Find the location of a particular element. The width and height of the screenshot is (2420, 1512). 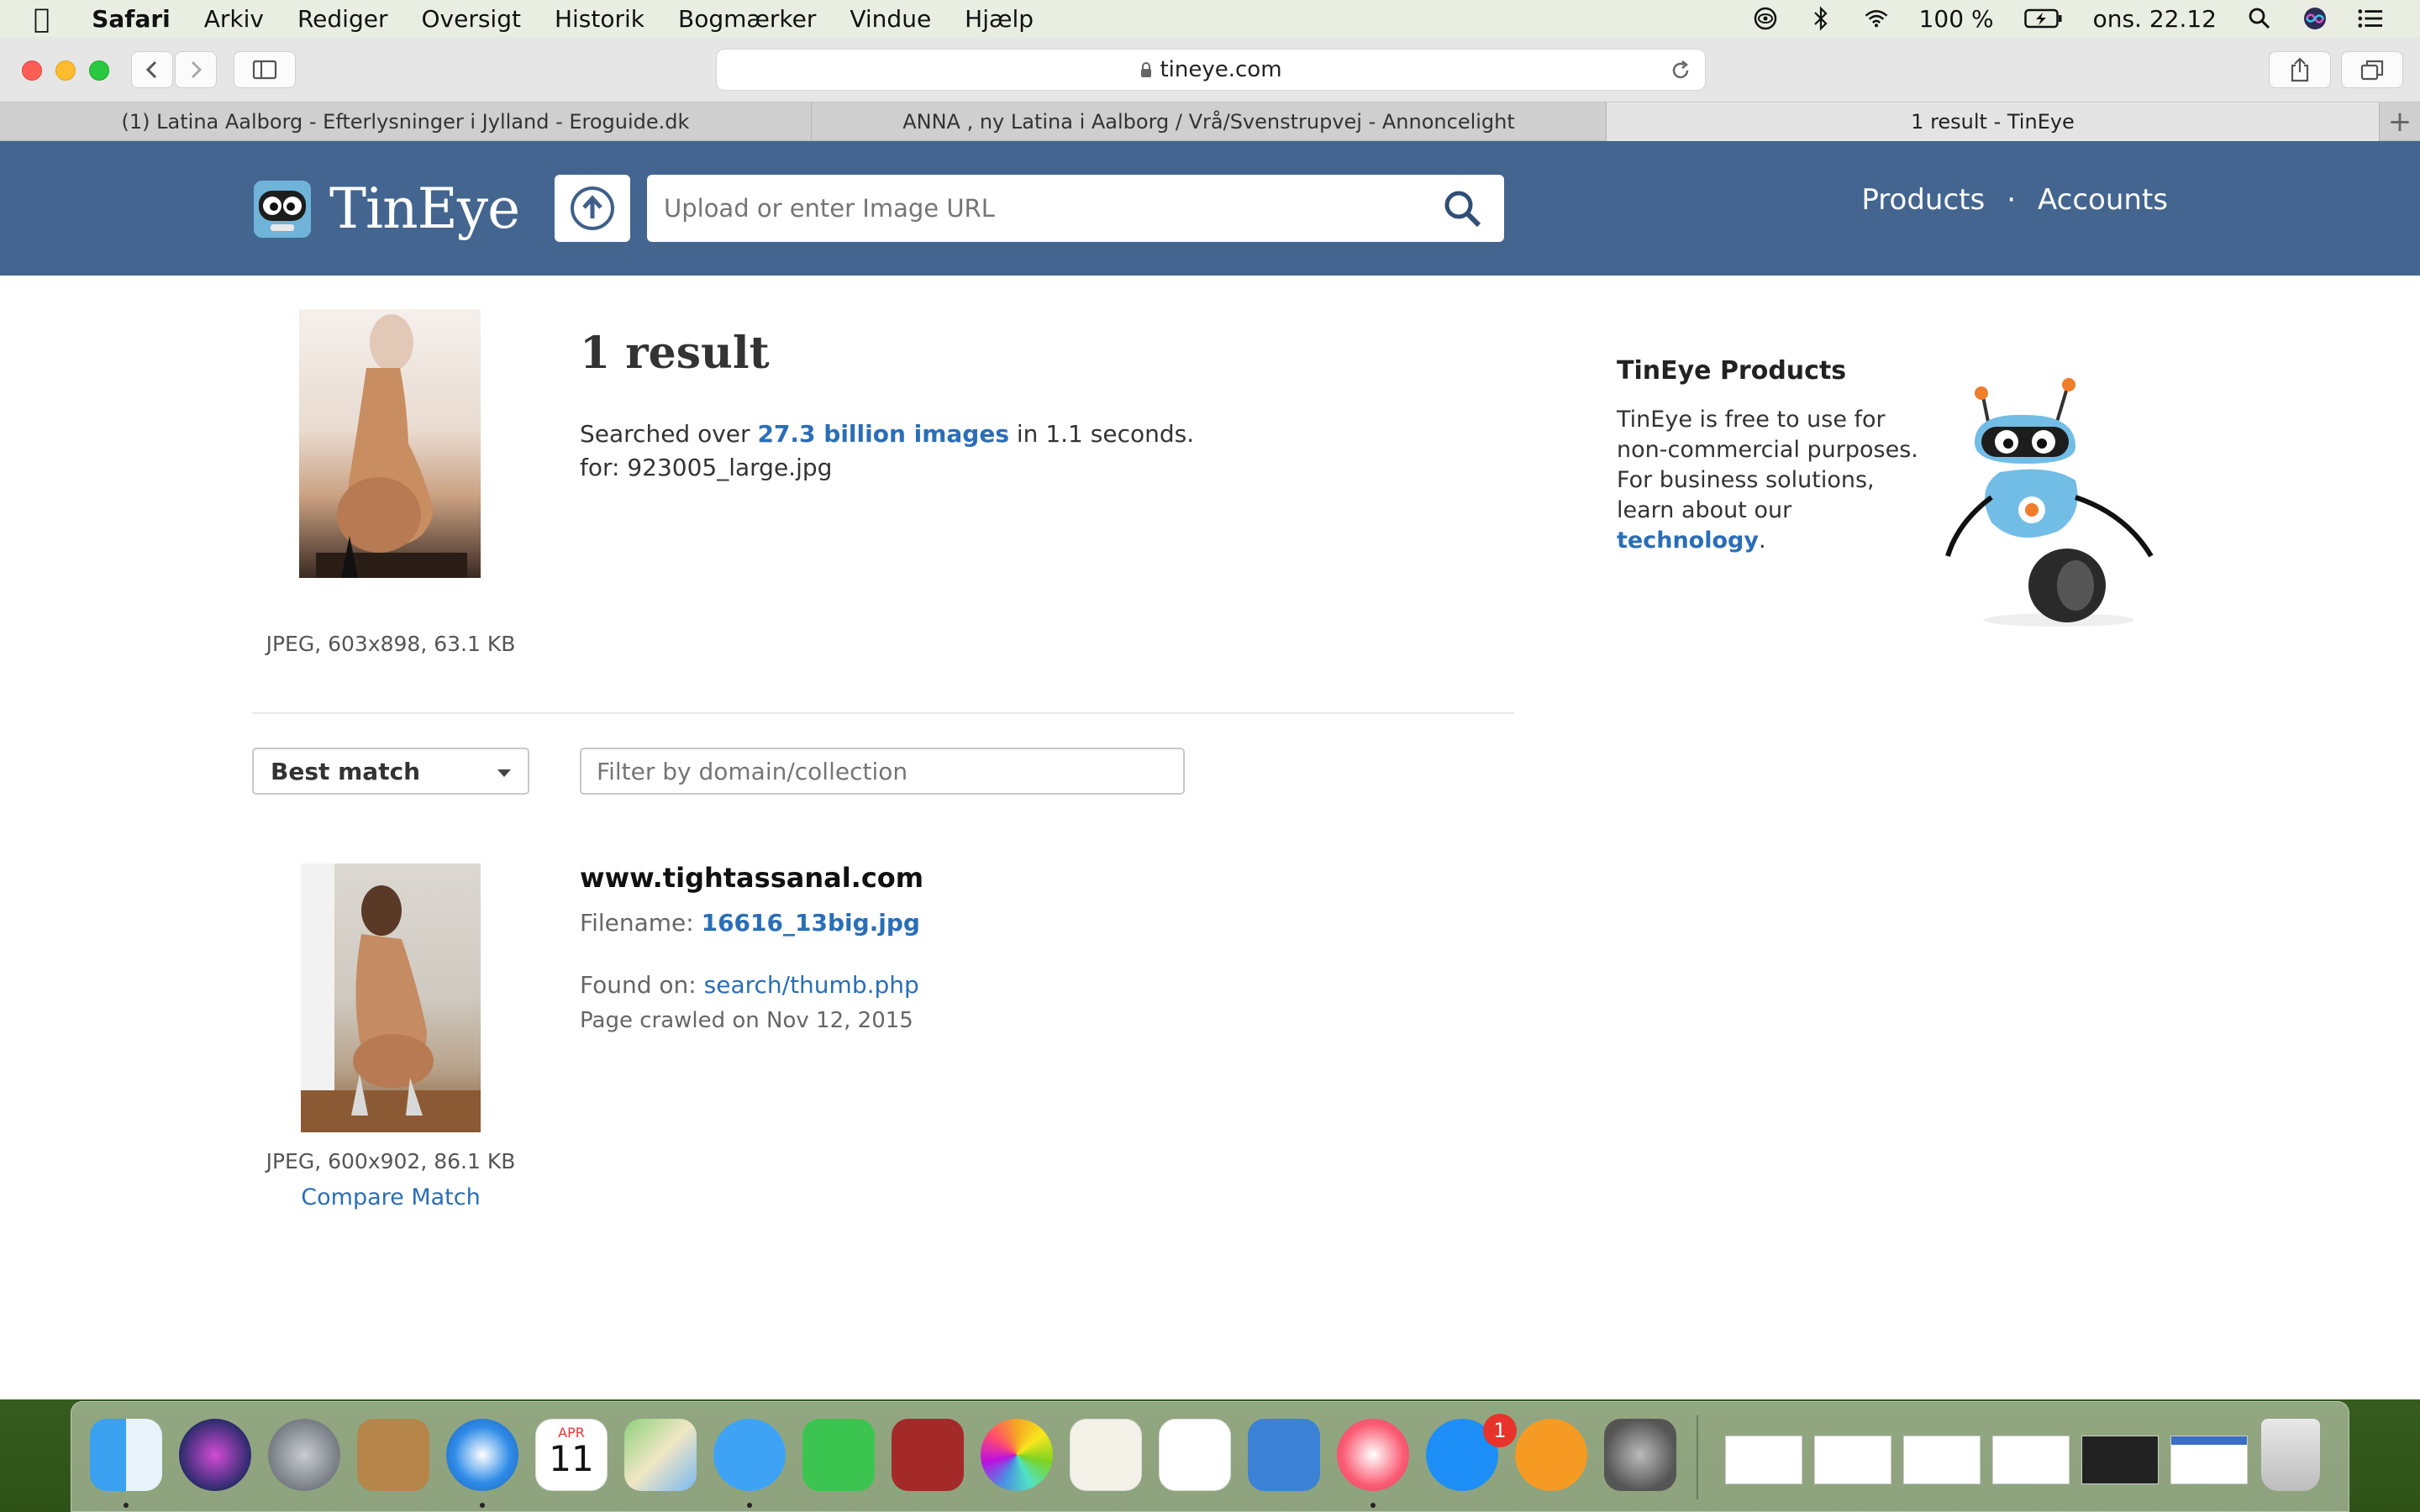

wifi-icon is located at coordinates (1876, 18).